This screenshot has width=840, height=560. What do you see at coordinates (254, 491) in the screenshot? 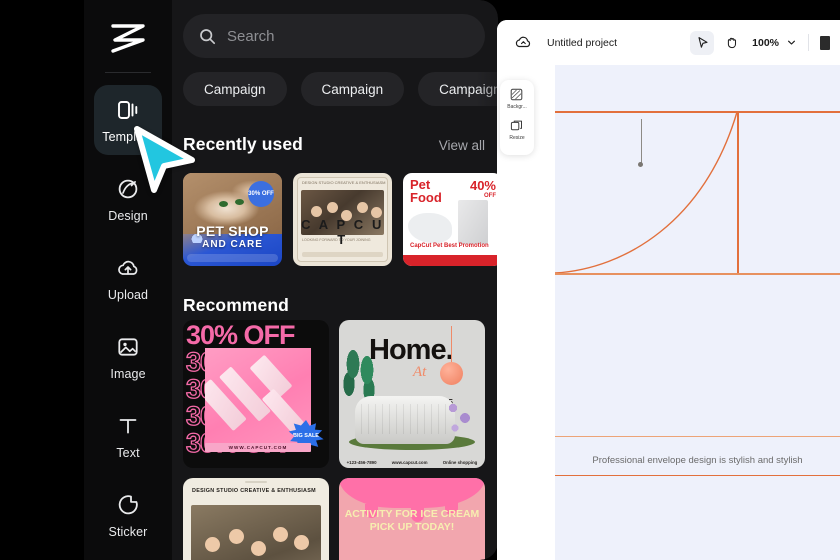
I see `poster-header: DESIGN STUDIO CREATIVE & ENTHUSIASM` at bounding box center [254, 491].